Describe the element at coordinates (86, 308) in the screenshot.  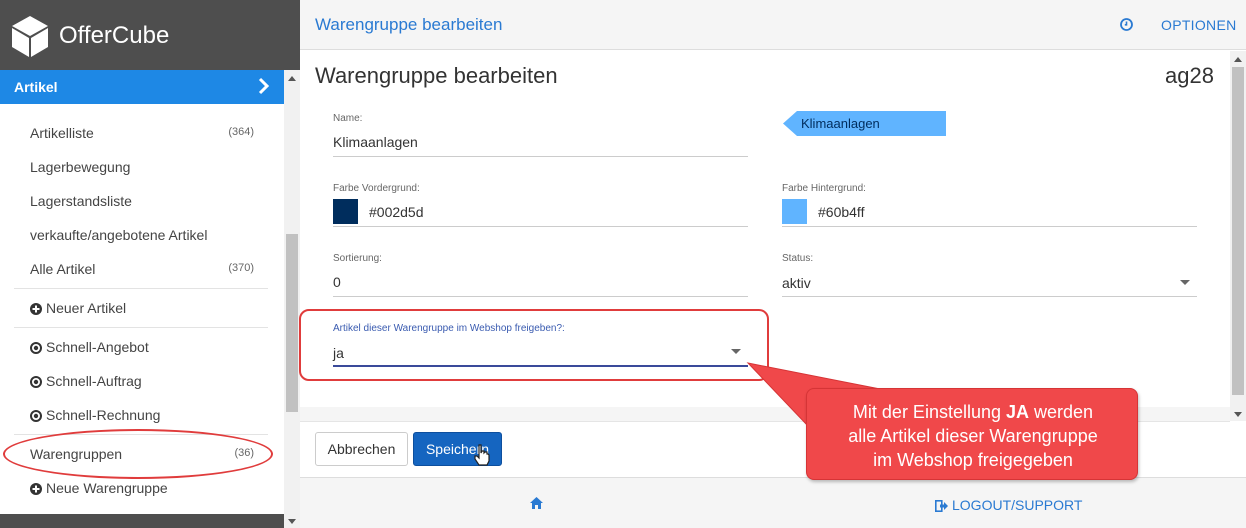
I see `sidebar-item-label: Neuer Artikel` at that location.